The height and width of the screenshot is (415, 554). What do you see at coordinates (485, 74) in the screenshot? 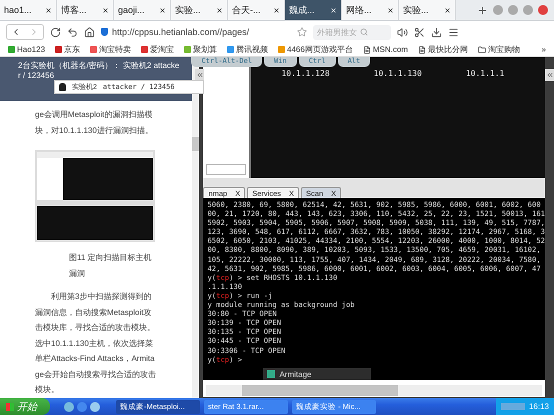
I see `host-label: 10.1.1.1` at bounding box center [485, 74].